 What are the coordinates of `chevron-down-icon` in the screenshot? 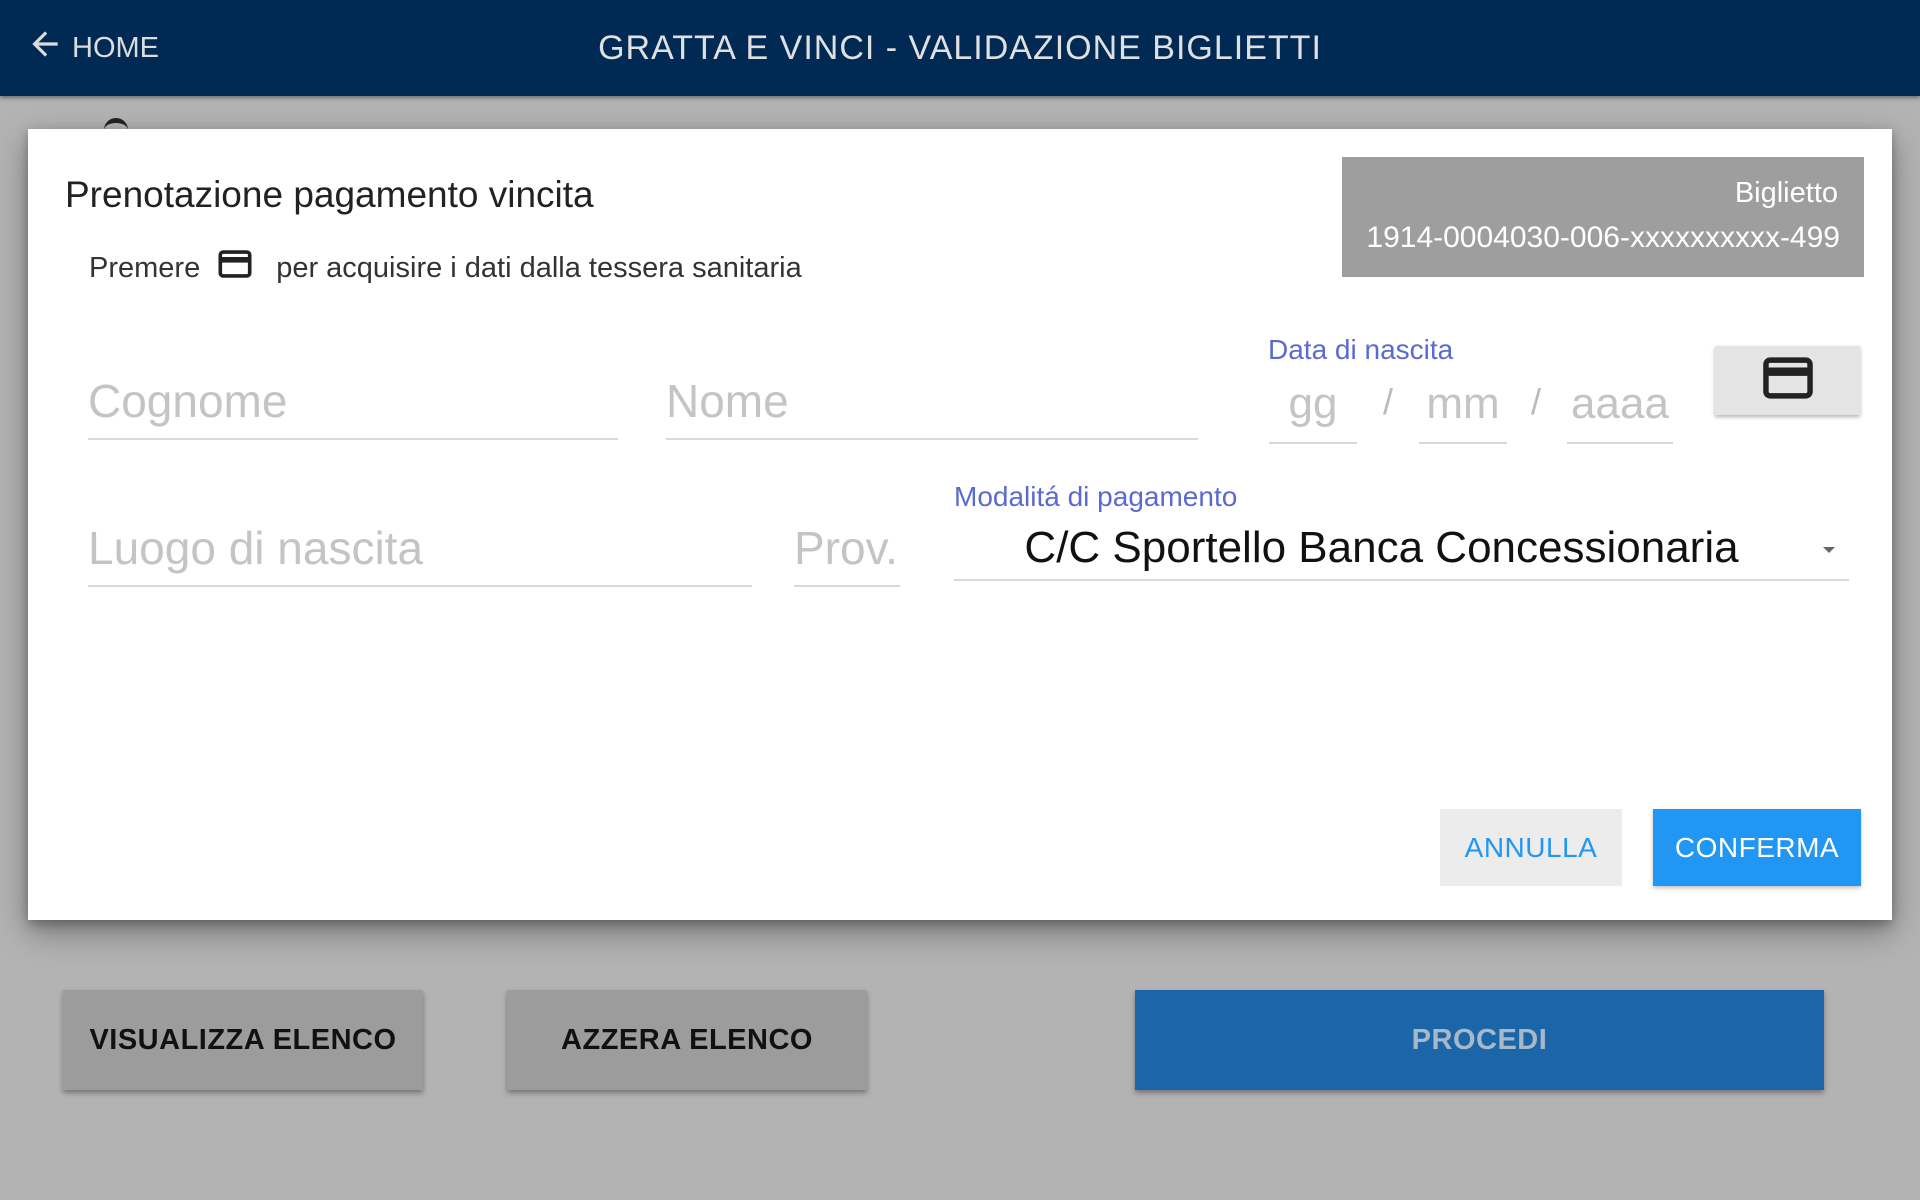 It's located at (1829, 550).